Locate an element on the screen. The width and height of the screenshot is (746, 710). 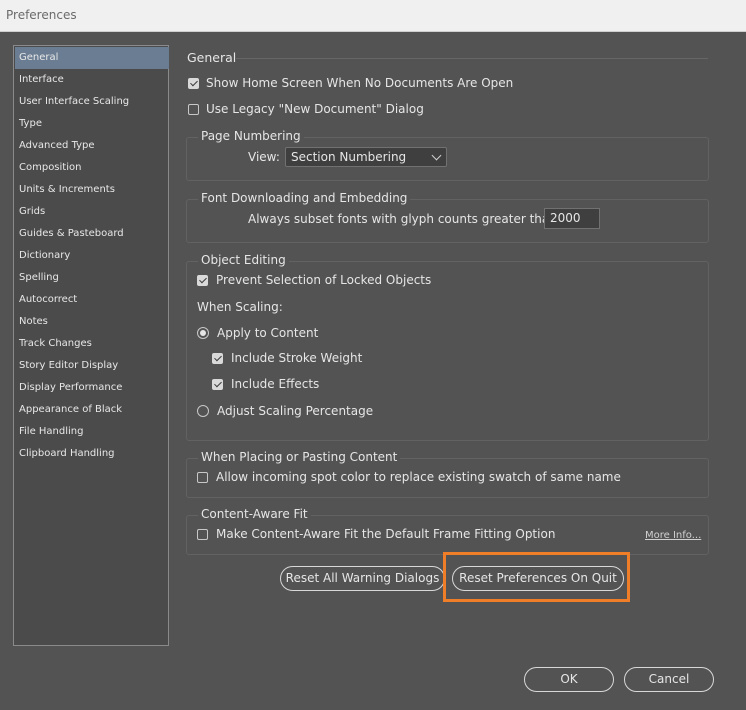
sidebar-item-type: Type is located at coordinates (92, 124).